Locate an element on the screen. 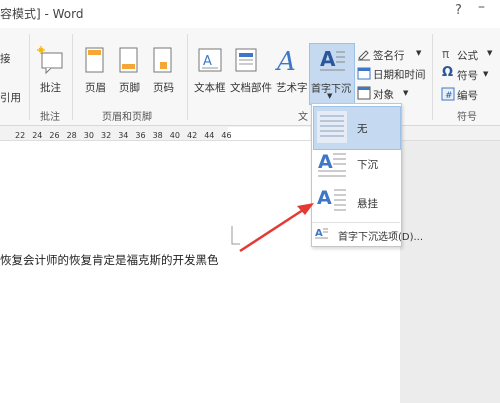 The image size is (500, 403). new-comment-button: 批注 is located at coordinates (50, 87).